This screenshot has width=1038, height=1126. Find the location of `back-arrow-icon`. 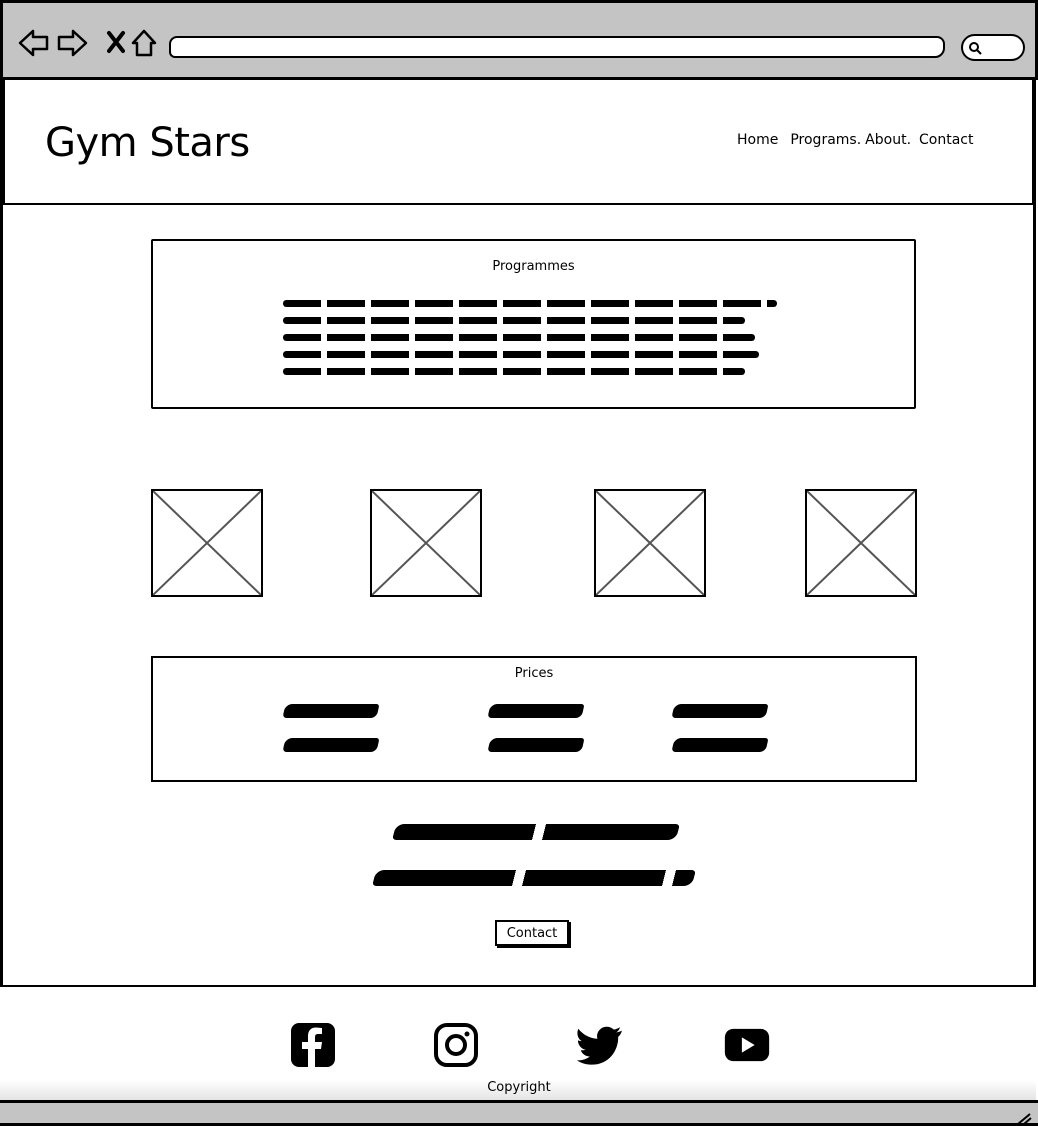

back-arrow-icon is located at coordinates (34, 43).